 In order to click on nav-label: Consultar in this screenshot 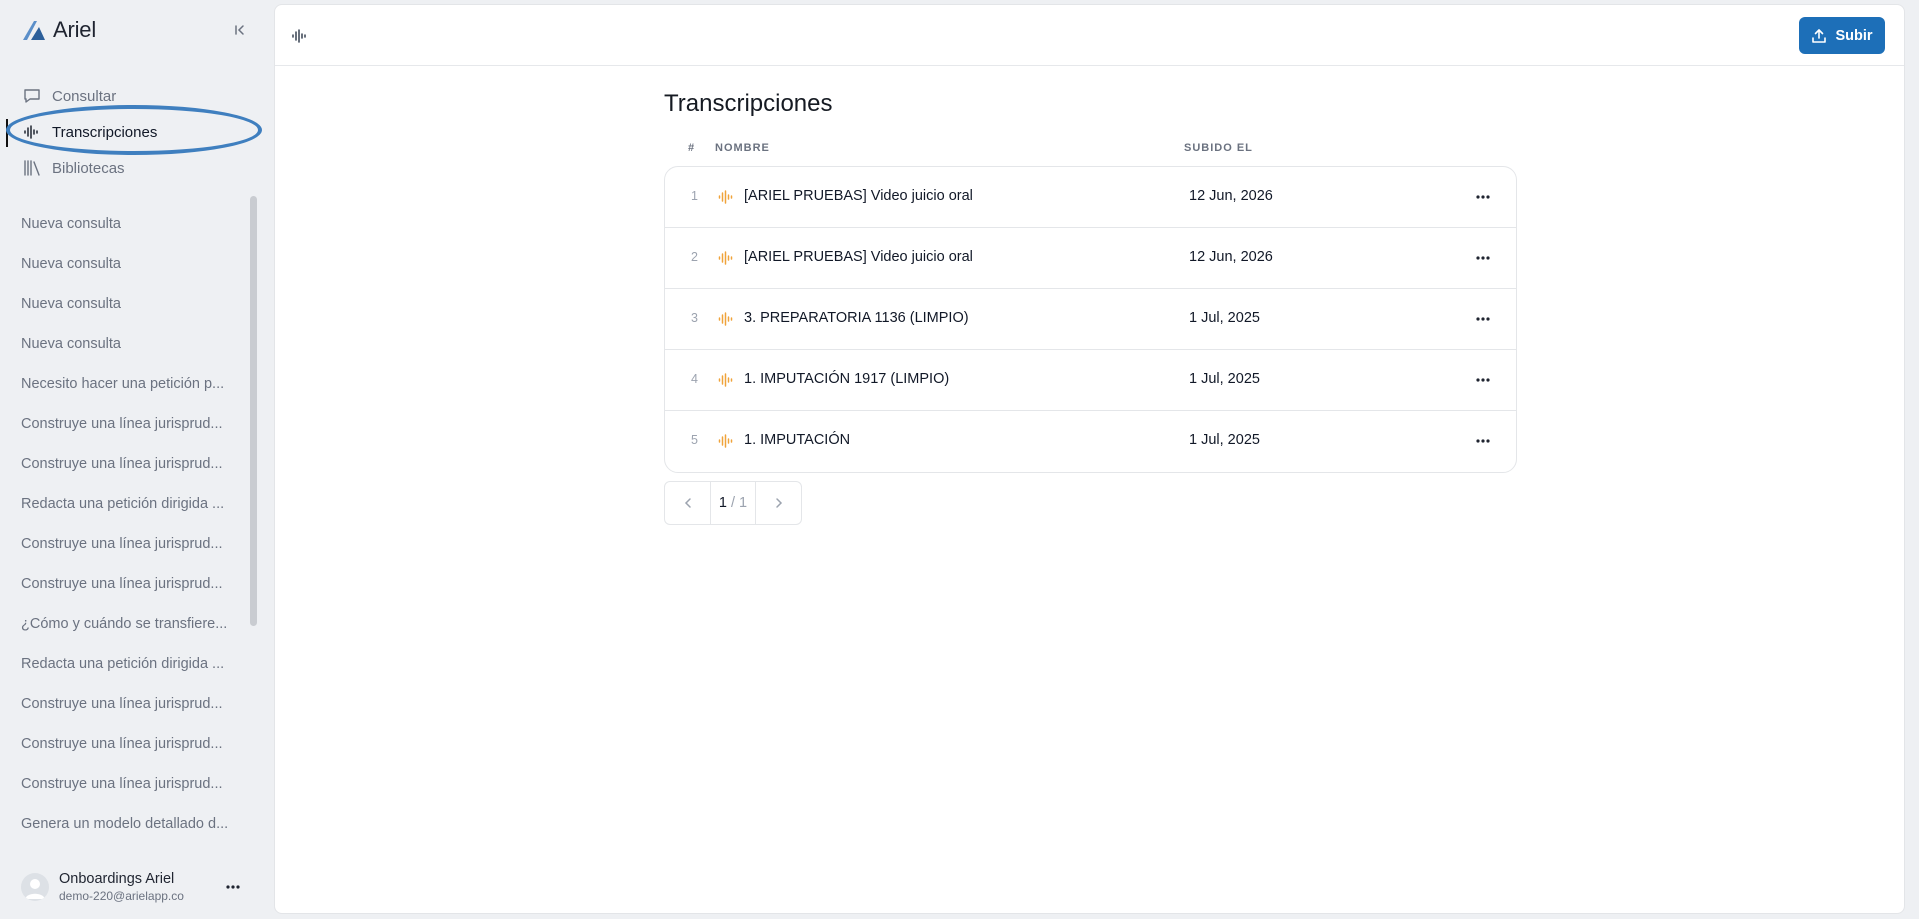, I will do `click(84, 96)`.